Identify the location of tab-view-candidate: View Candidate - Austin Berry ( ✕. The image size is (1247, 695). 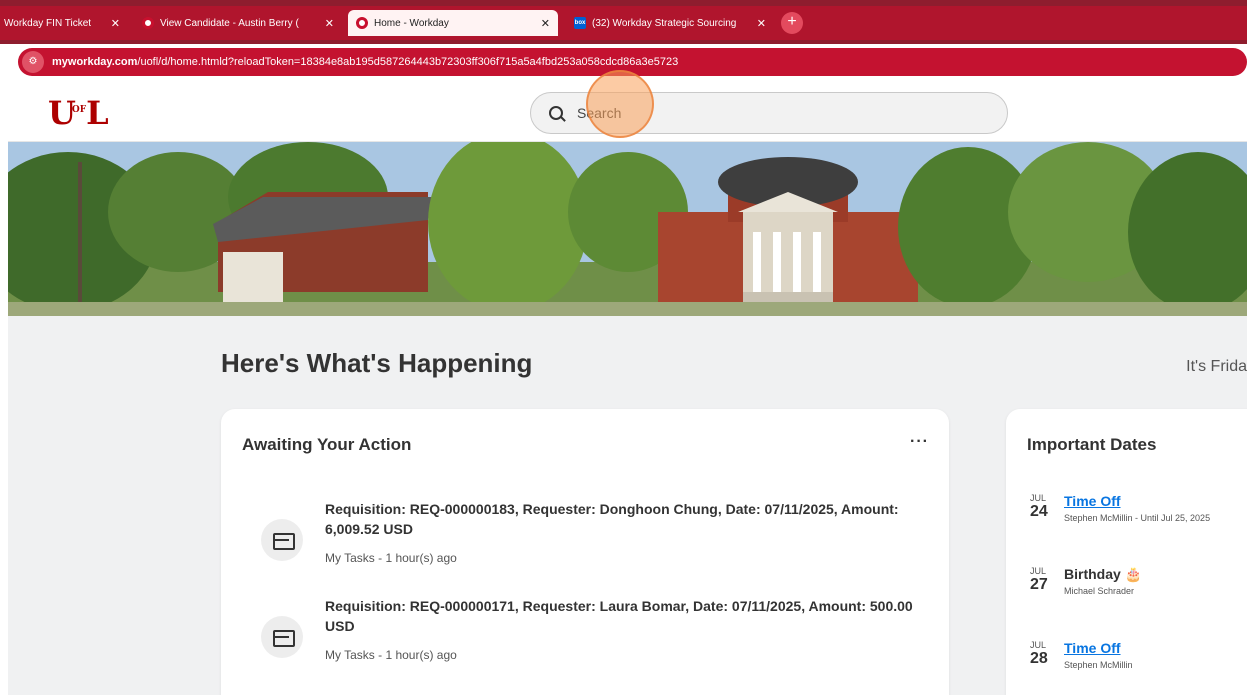
(238, 23).